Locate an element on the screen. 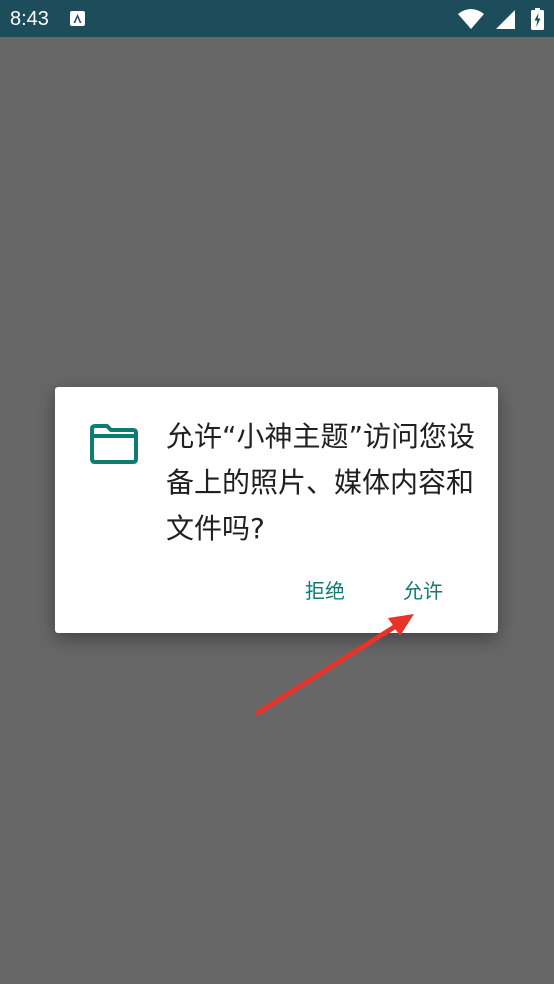  status-time: 8:43 is located at coordinates (29, 19).